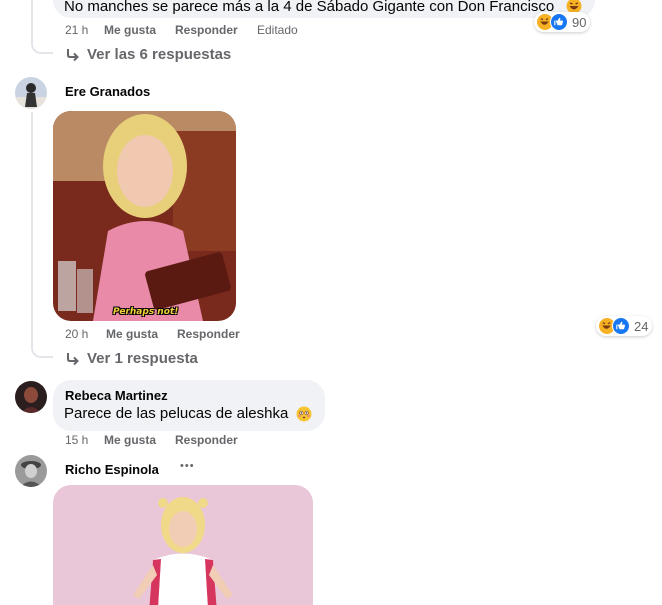 The image size is (662, 605). Describe the element at coordinates (142, 358) in the screenshot. I see `view-replies-label: Ver 1 respuesta` at that location.